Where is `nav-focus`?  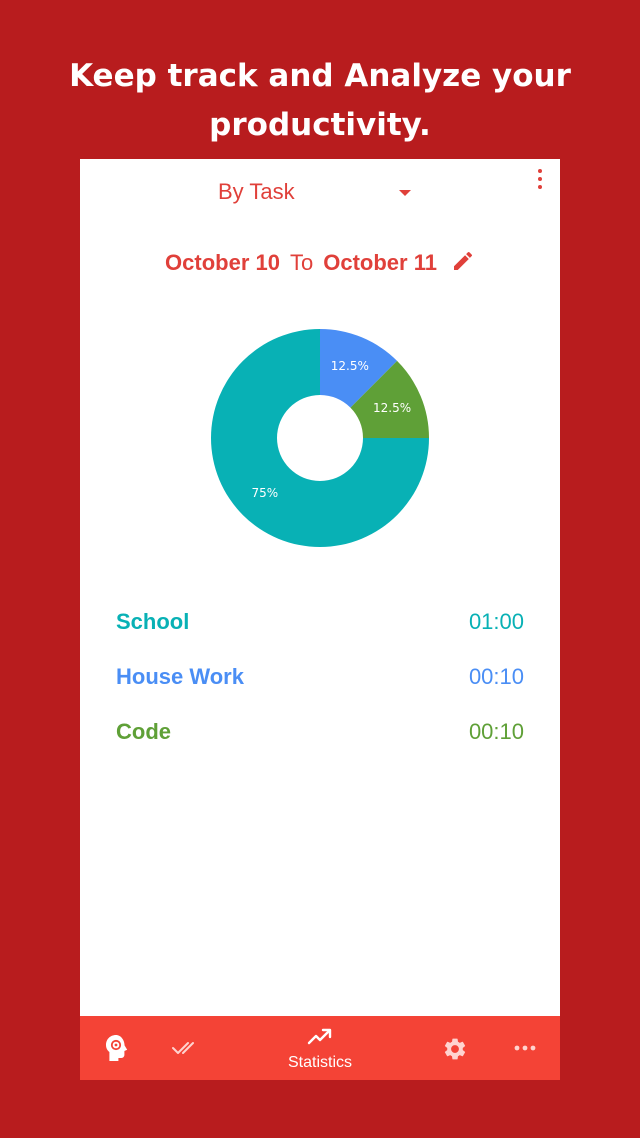
nav-focus is located at coordinates (125, 1048).